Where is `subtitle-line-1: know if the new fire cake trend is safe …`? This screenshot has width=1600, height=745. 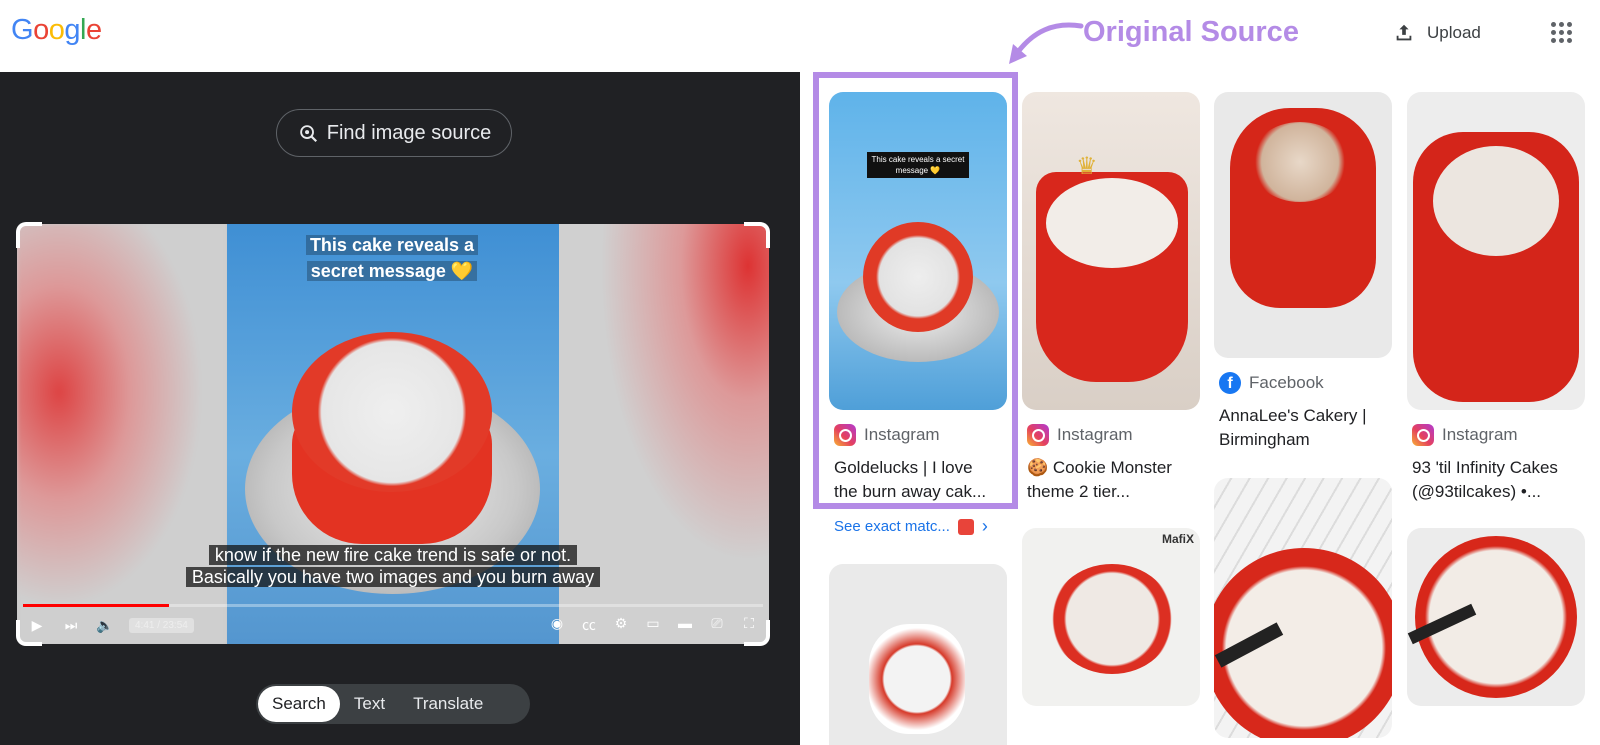
subtitle-line-1: know if the new fire cake trend is safe … is located at coordinates (393, 555).